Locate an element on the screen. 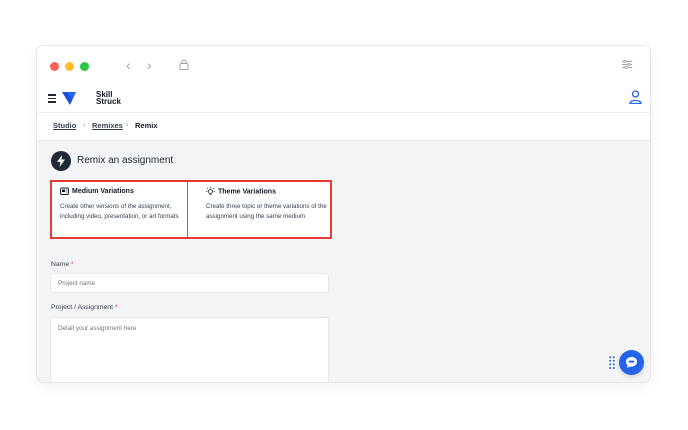  brand-name: Skill Struck is located at coordinates (108, 98).